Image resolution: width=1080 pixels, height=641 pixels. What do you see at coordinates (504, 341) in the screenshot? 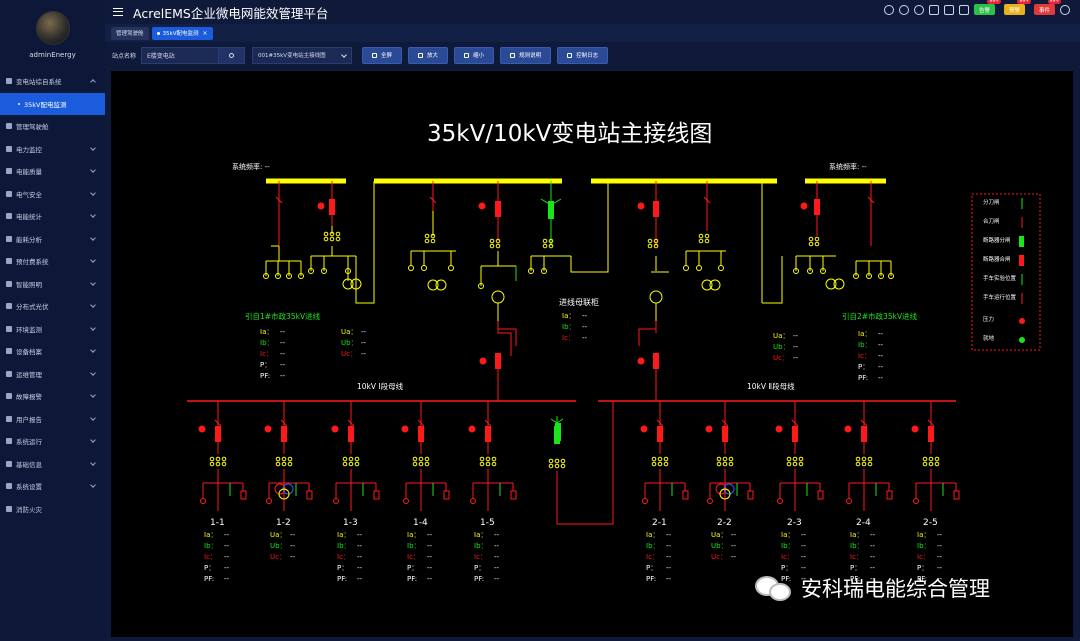
I see `tx-feed` at bounding box center [504, 341].